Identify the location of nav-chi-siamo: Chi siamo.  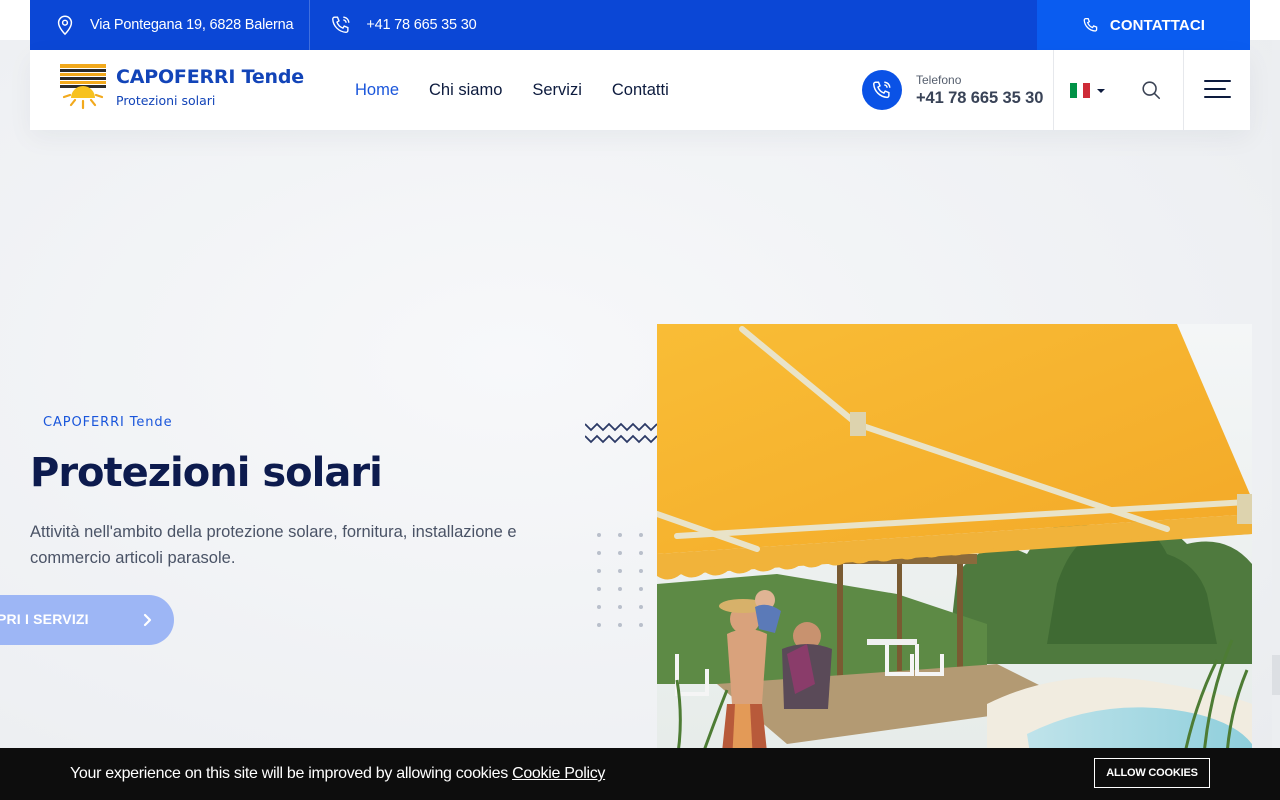
(465, 90).